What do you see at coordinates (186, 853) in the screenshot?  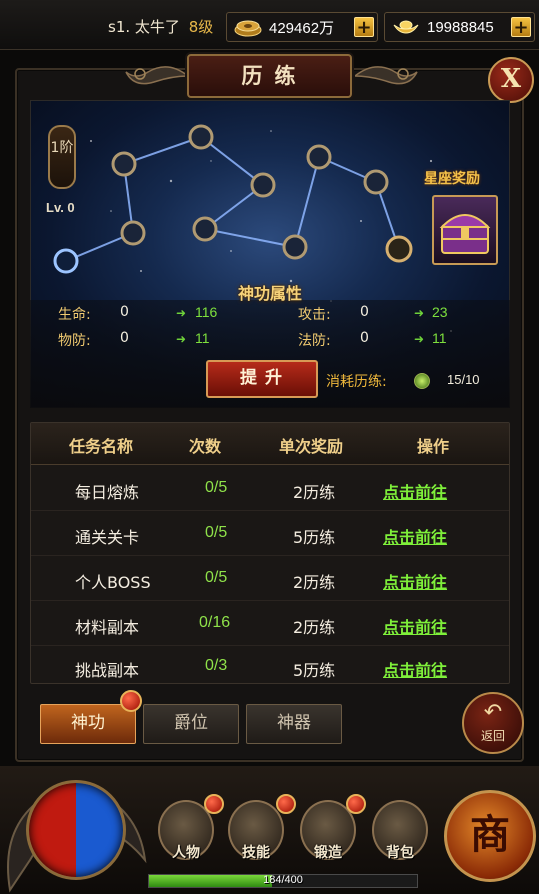 I see `menu-label: 人物` at bounding box center [186, 853].